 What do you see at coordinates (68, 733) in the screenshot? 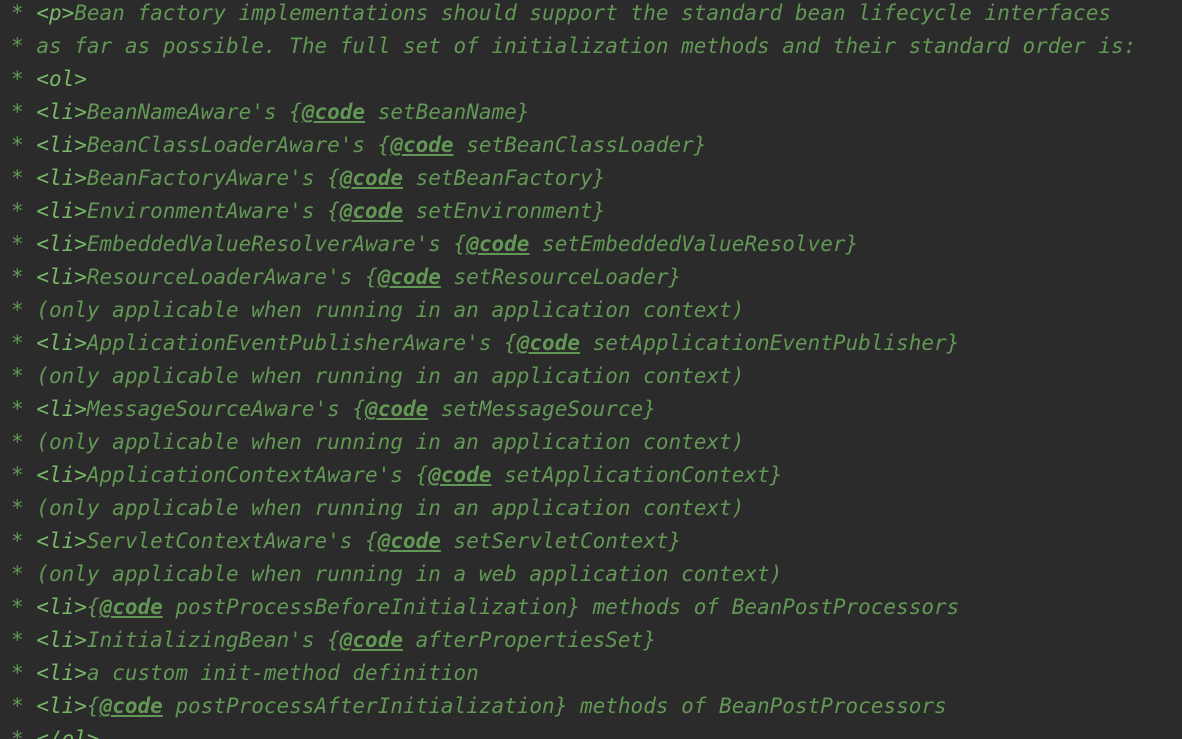
I see `html-tag-token: </ol>` at bounding box center [68, 733].